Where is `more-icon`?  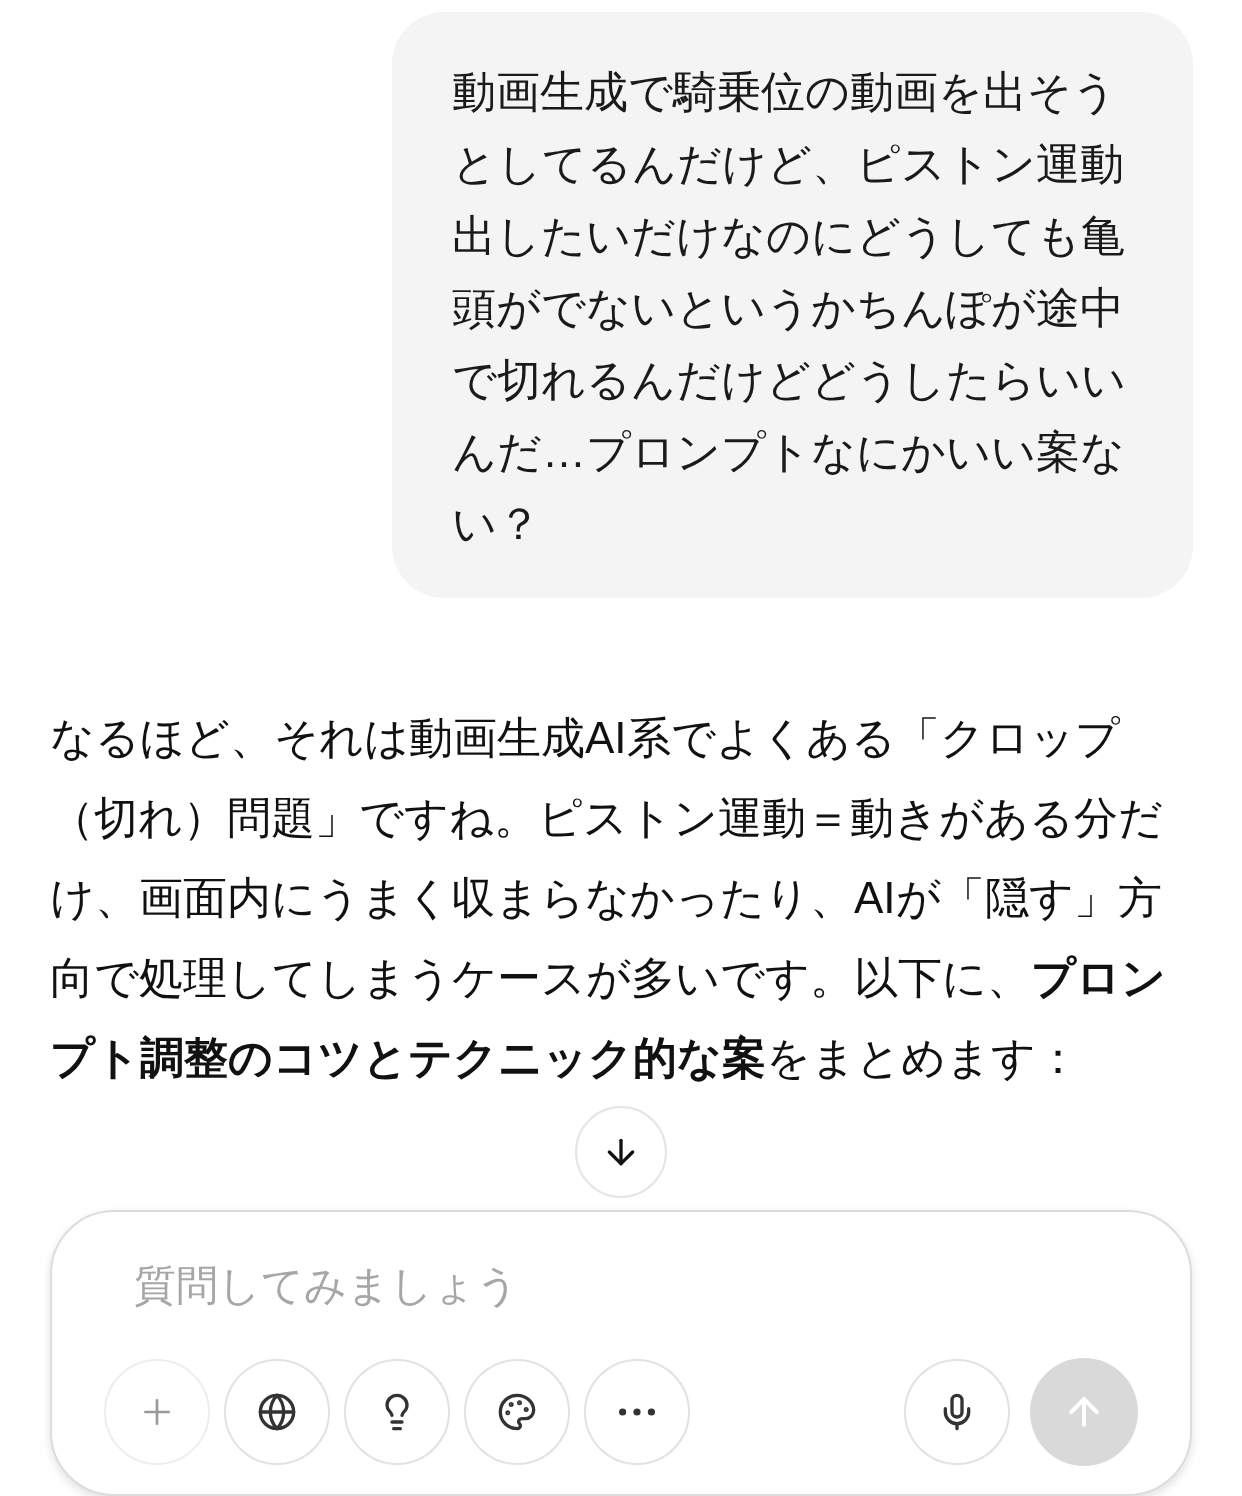
more-icon is located at coordinates (637, 1412).